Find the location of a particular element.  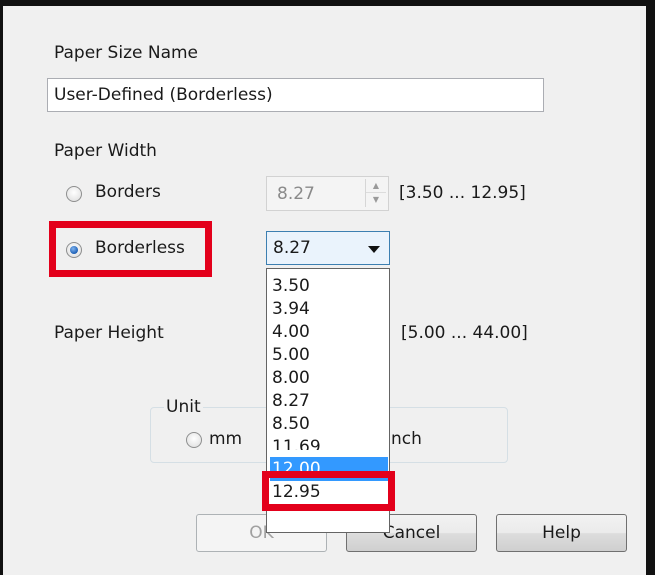

spin-down-icon: ▼ is located at coordinates (376, 199).